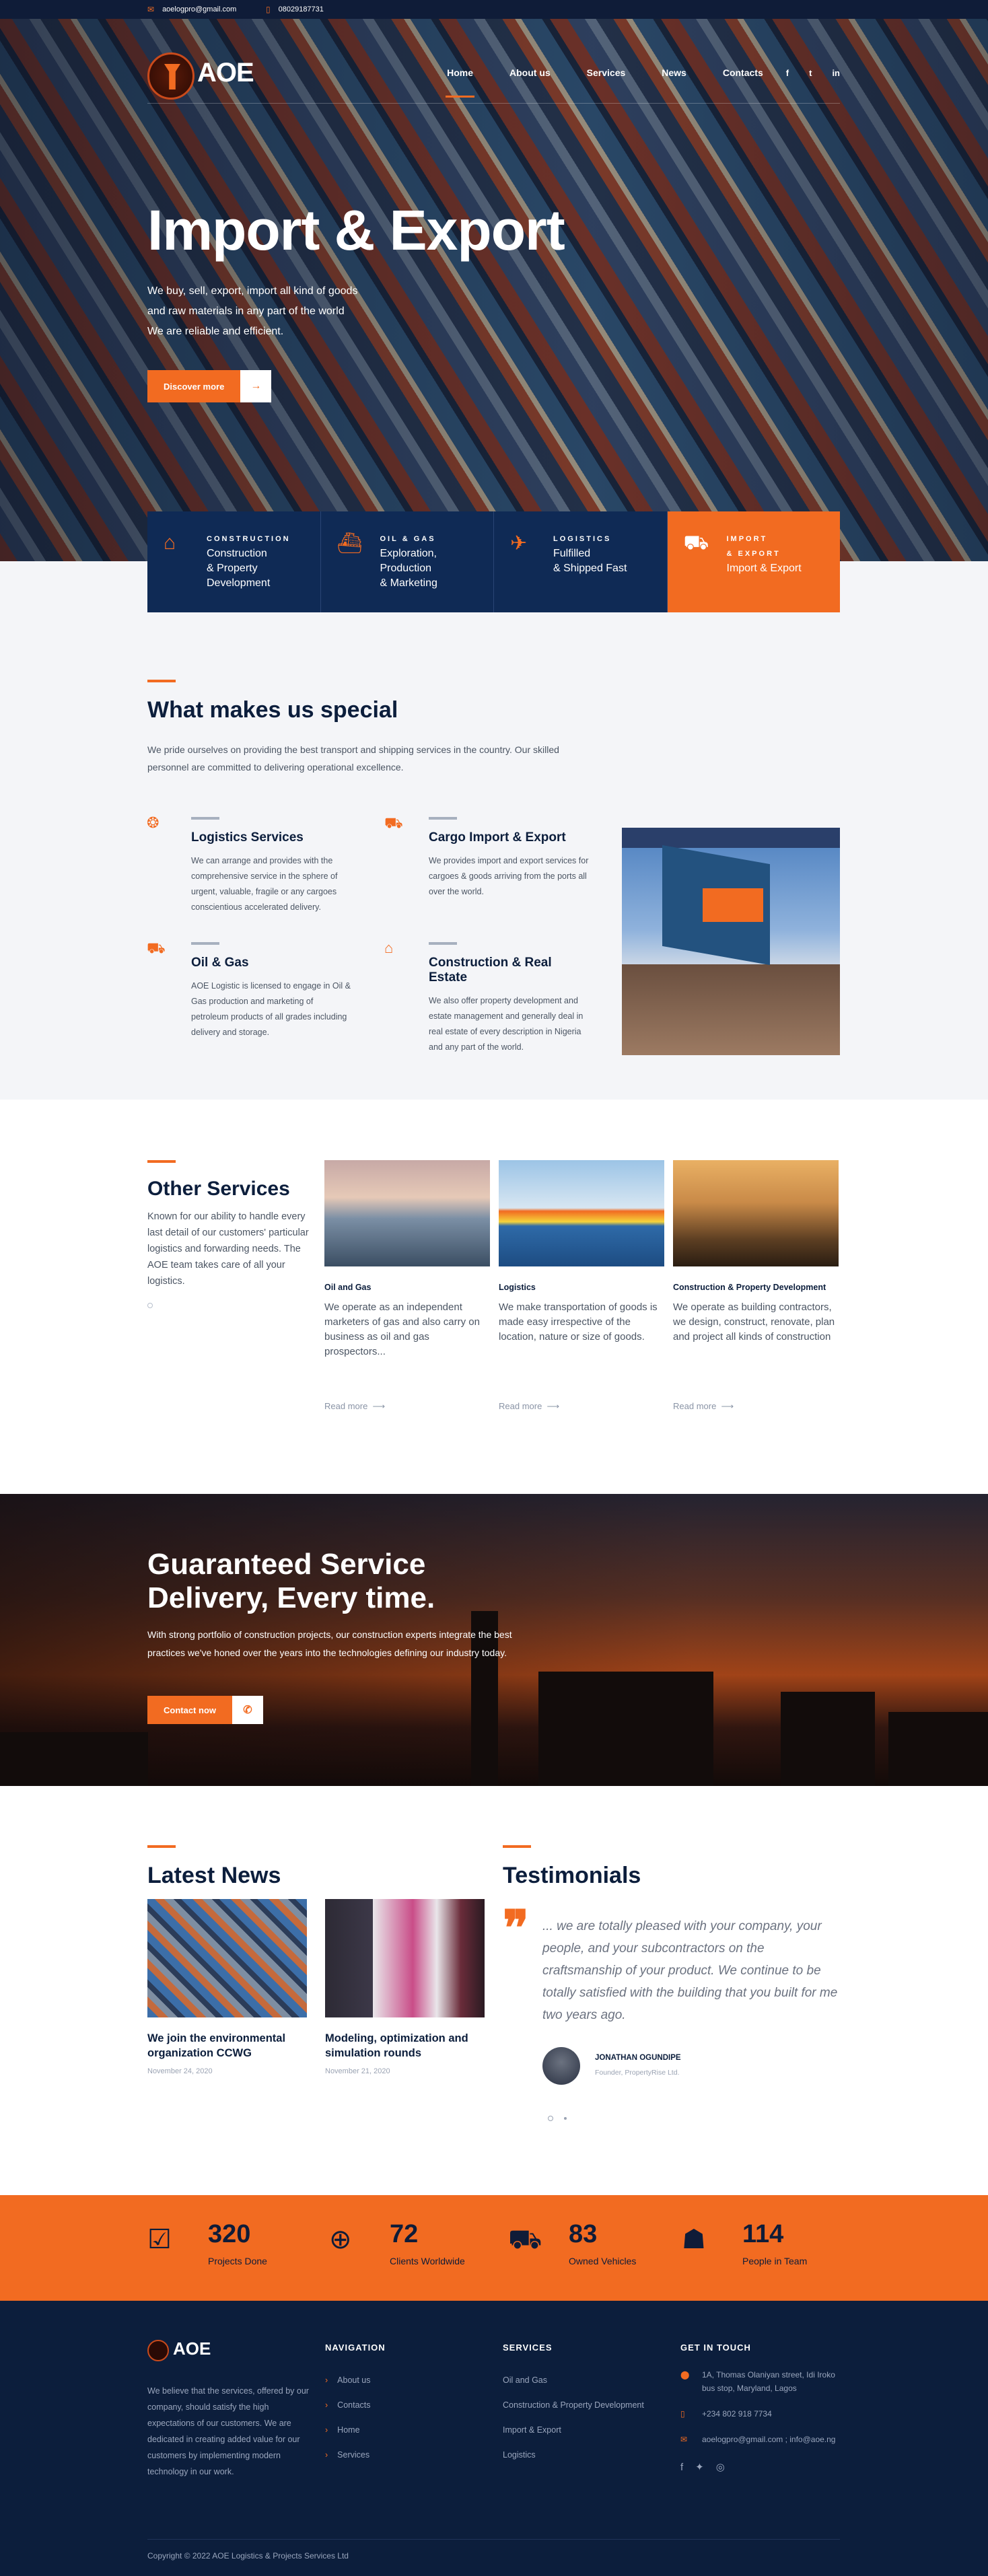  I want to click on section-accent-bar, so click(161, 681).